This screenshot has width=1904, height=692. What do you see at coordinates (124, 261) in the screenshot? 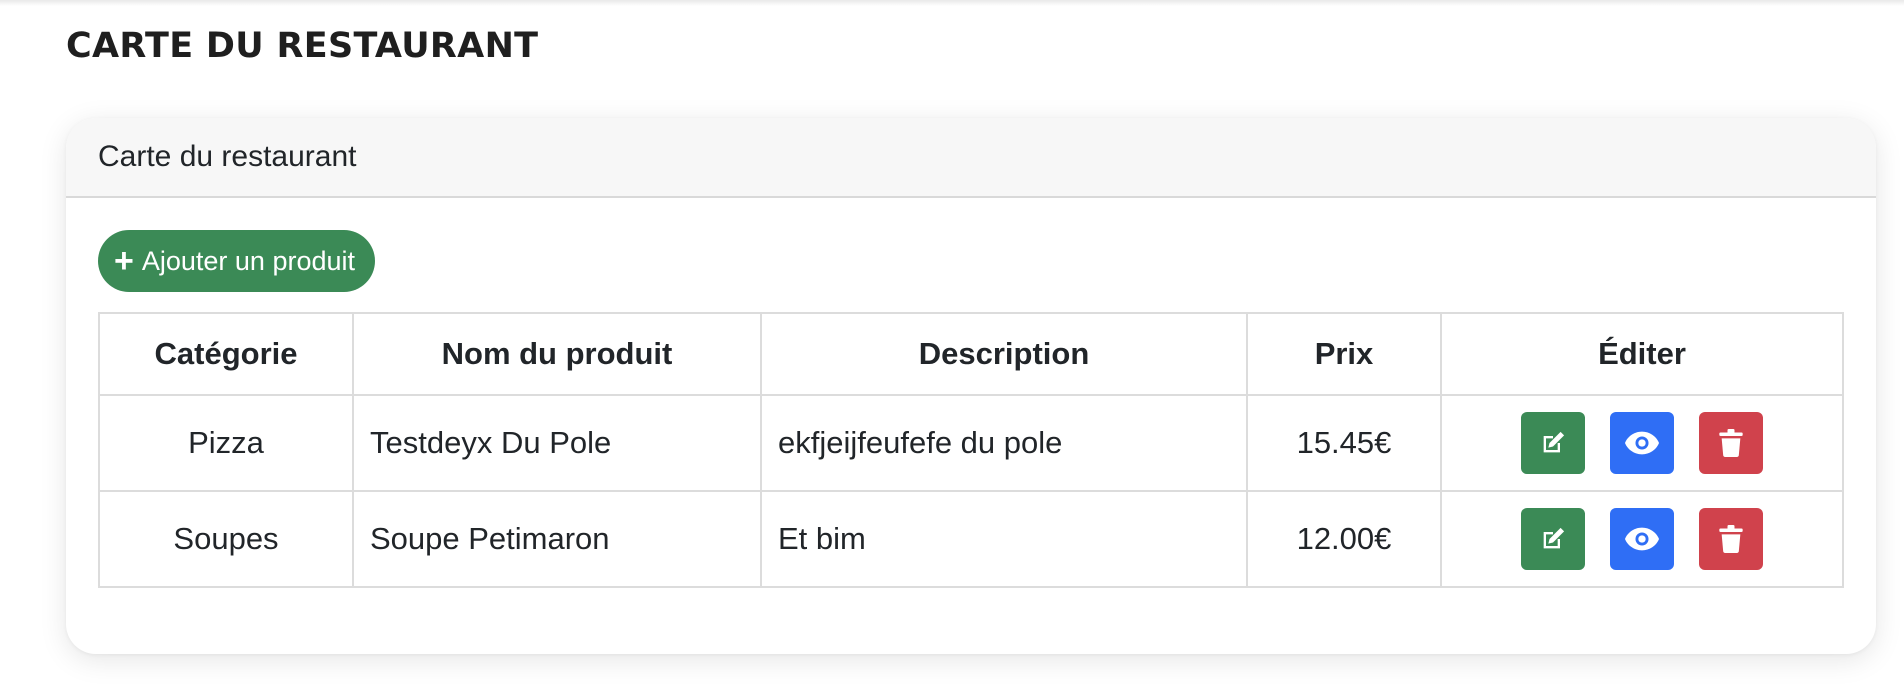
I see `plus-icon: +` at bounding box center [124, 261].